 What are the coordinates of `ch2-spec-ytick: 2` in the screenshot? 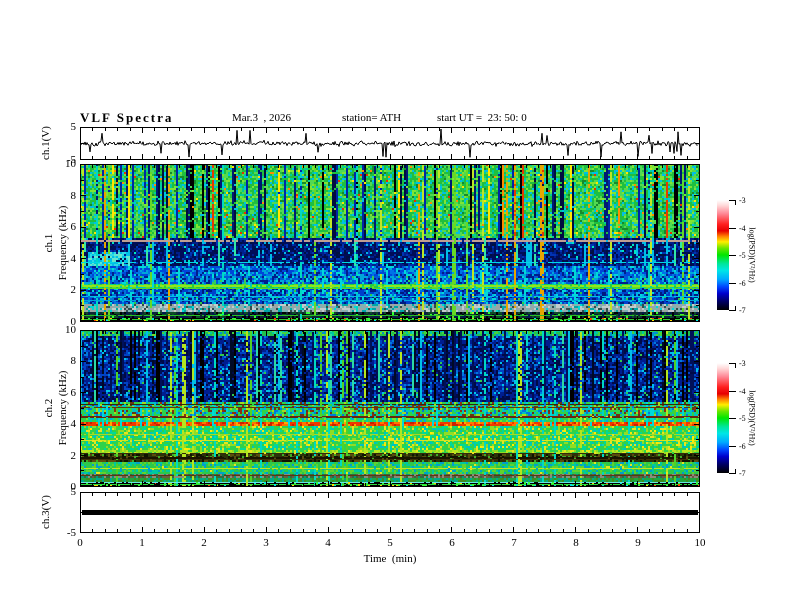 It's located at (73, 455).